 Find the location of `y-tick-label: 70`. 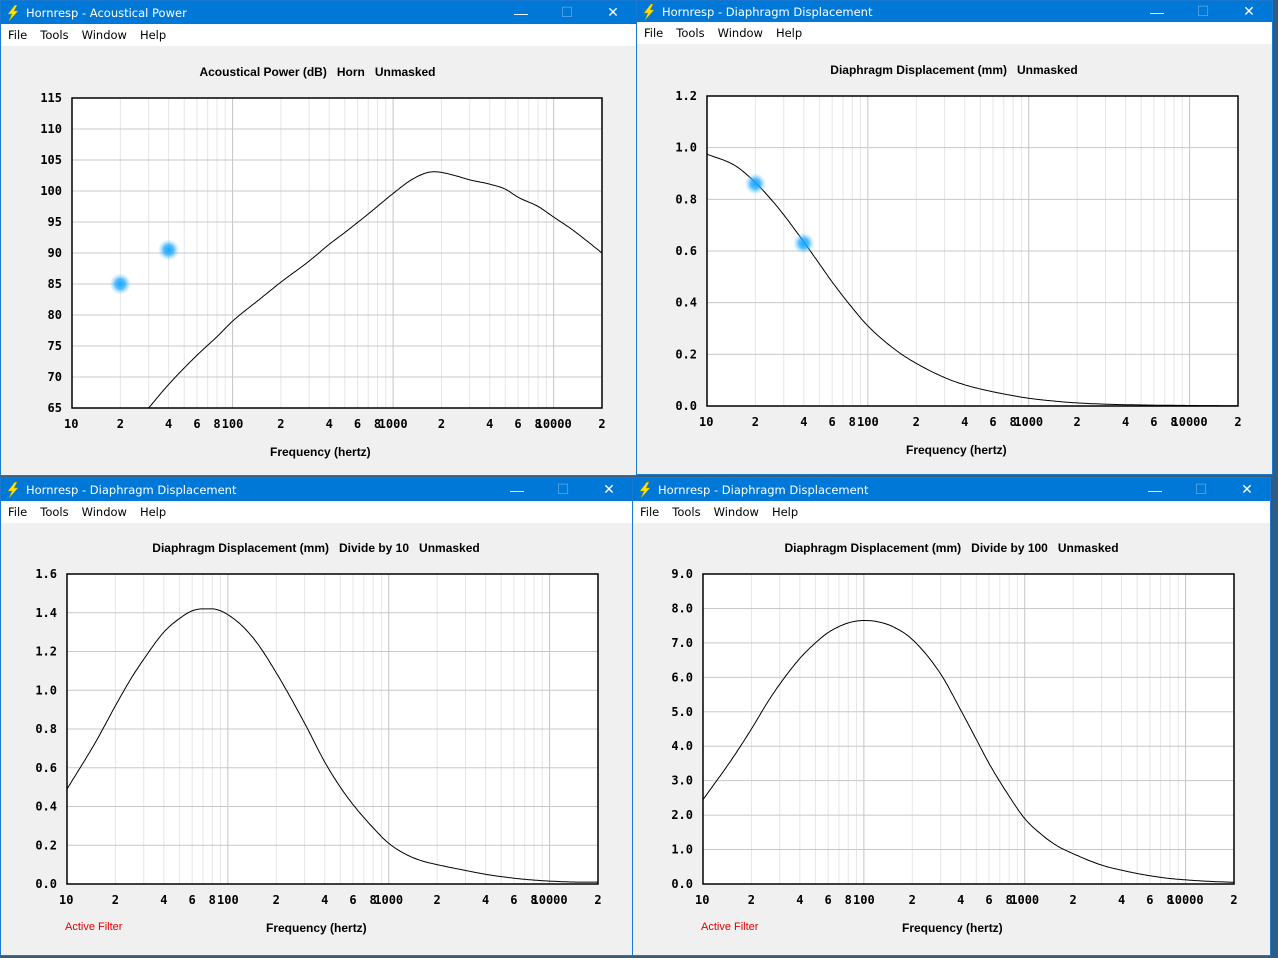

y-tick-label: 70 is located at coordinates (55, 377).